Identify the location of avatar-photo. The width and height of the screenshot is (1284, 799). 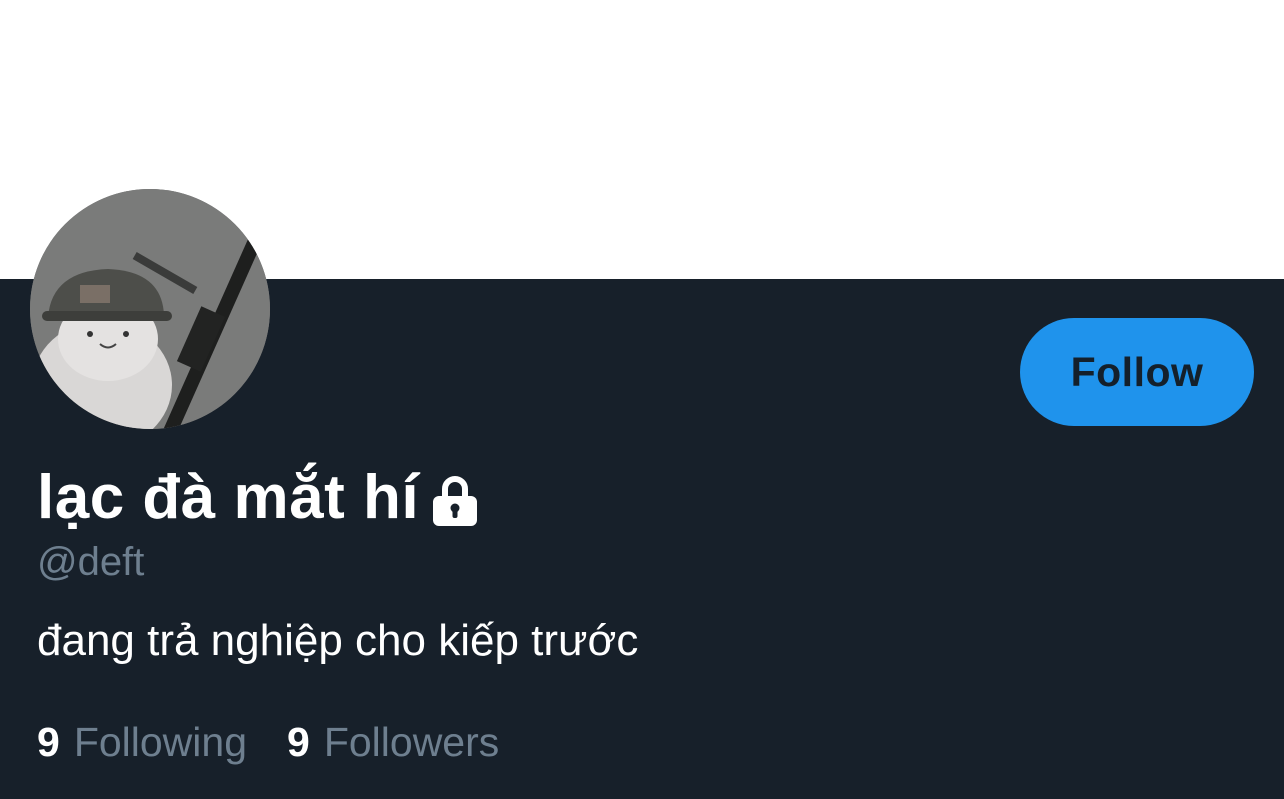
(150, 309).